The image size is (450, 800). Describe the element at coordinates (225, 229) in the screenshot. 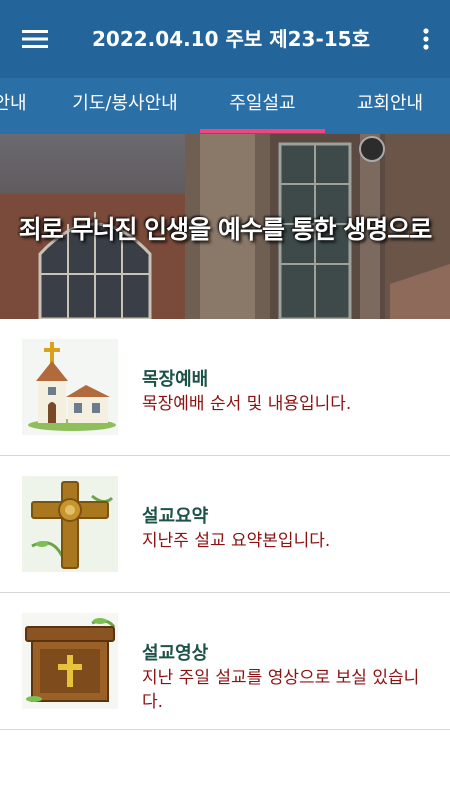

I see `banner-title: 죄로 무너진 인생을 예수를 통한 생명으로` at that location.